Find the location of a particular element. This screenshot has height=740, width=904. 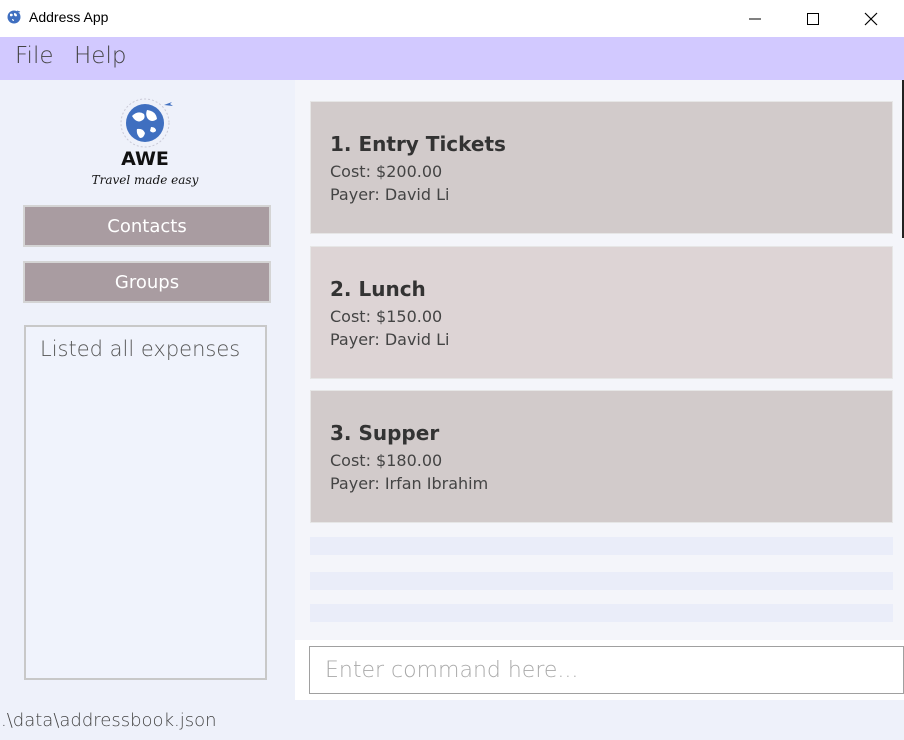

minimize-icon is located at coordinates (755, 18).